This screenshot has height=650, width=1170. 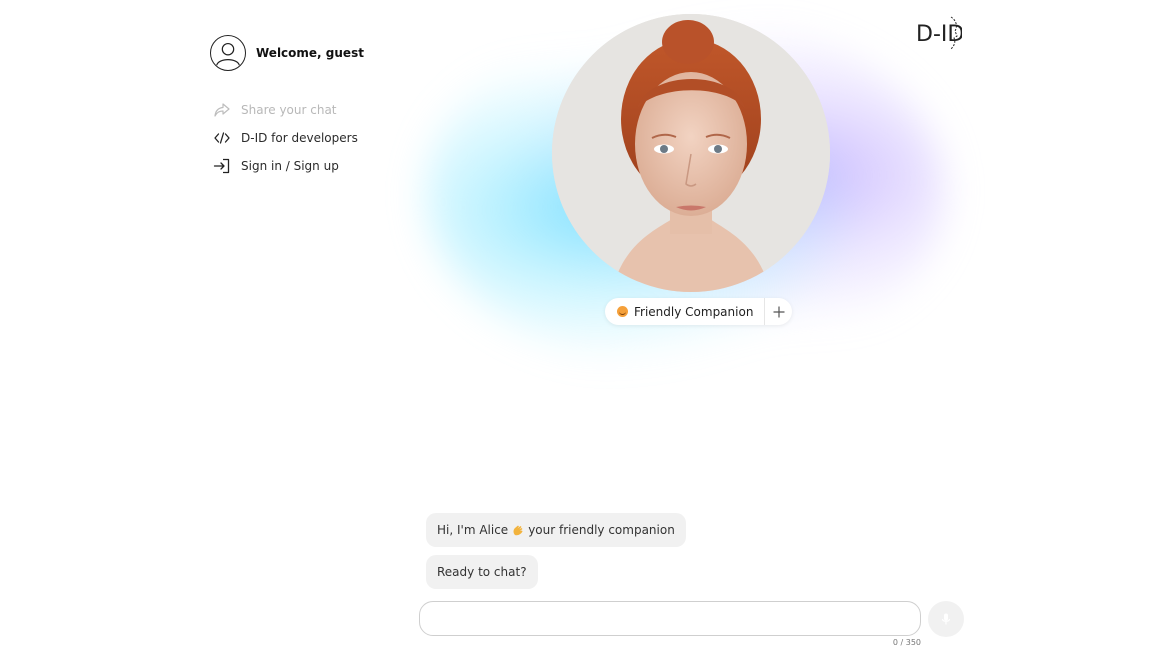 I want to click on character-counter: 0 / 350, so click(x=906, y=642).